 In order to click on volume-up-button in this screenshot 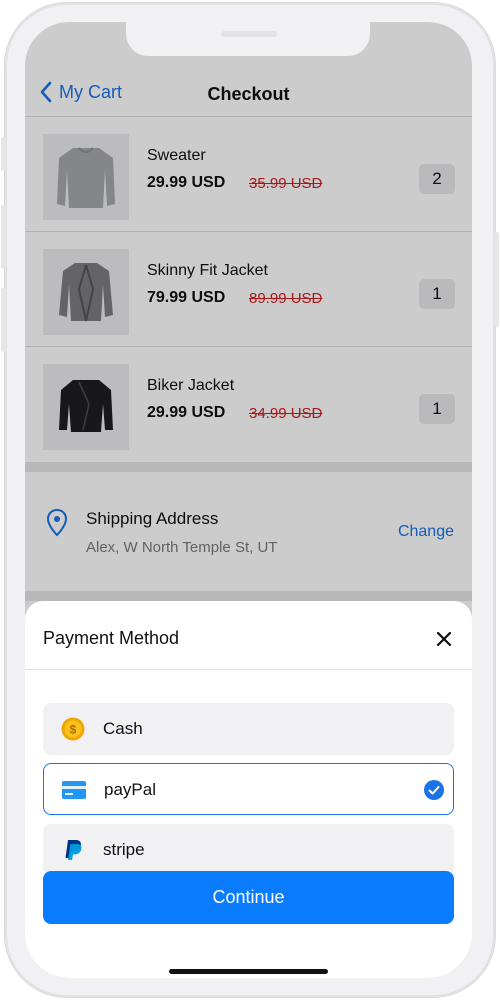, I will do `click(3, 237)`.